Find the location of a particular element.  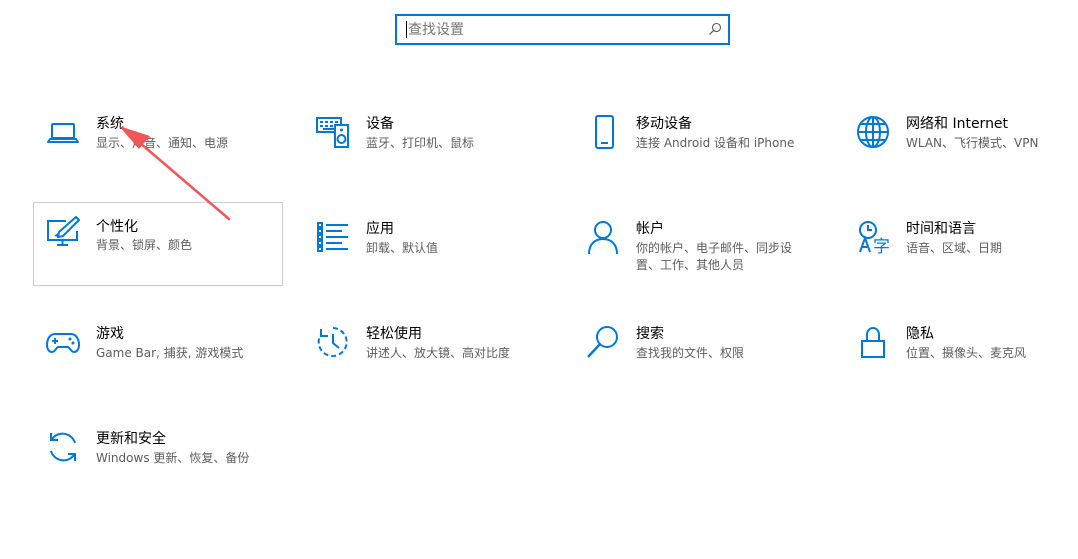

tile-title: 隐私 is located at coordinates (920, 334).